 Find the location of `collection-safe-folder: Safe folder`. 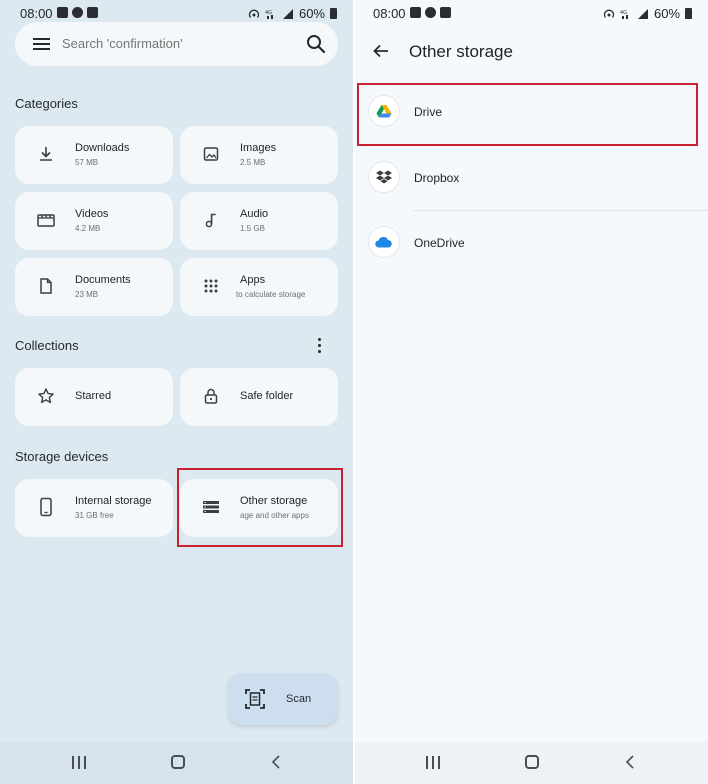

collection-safe-folder: Safe folder is located at coordinates (259, 397).